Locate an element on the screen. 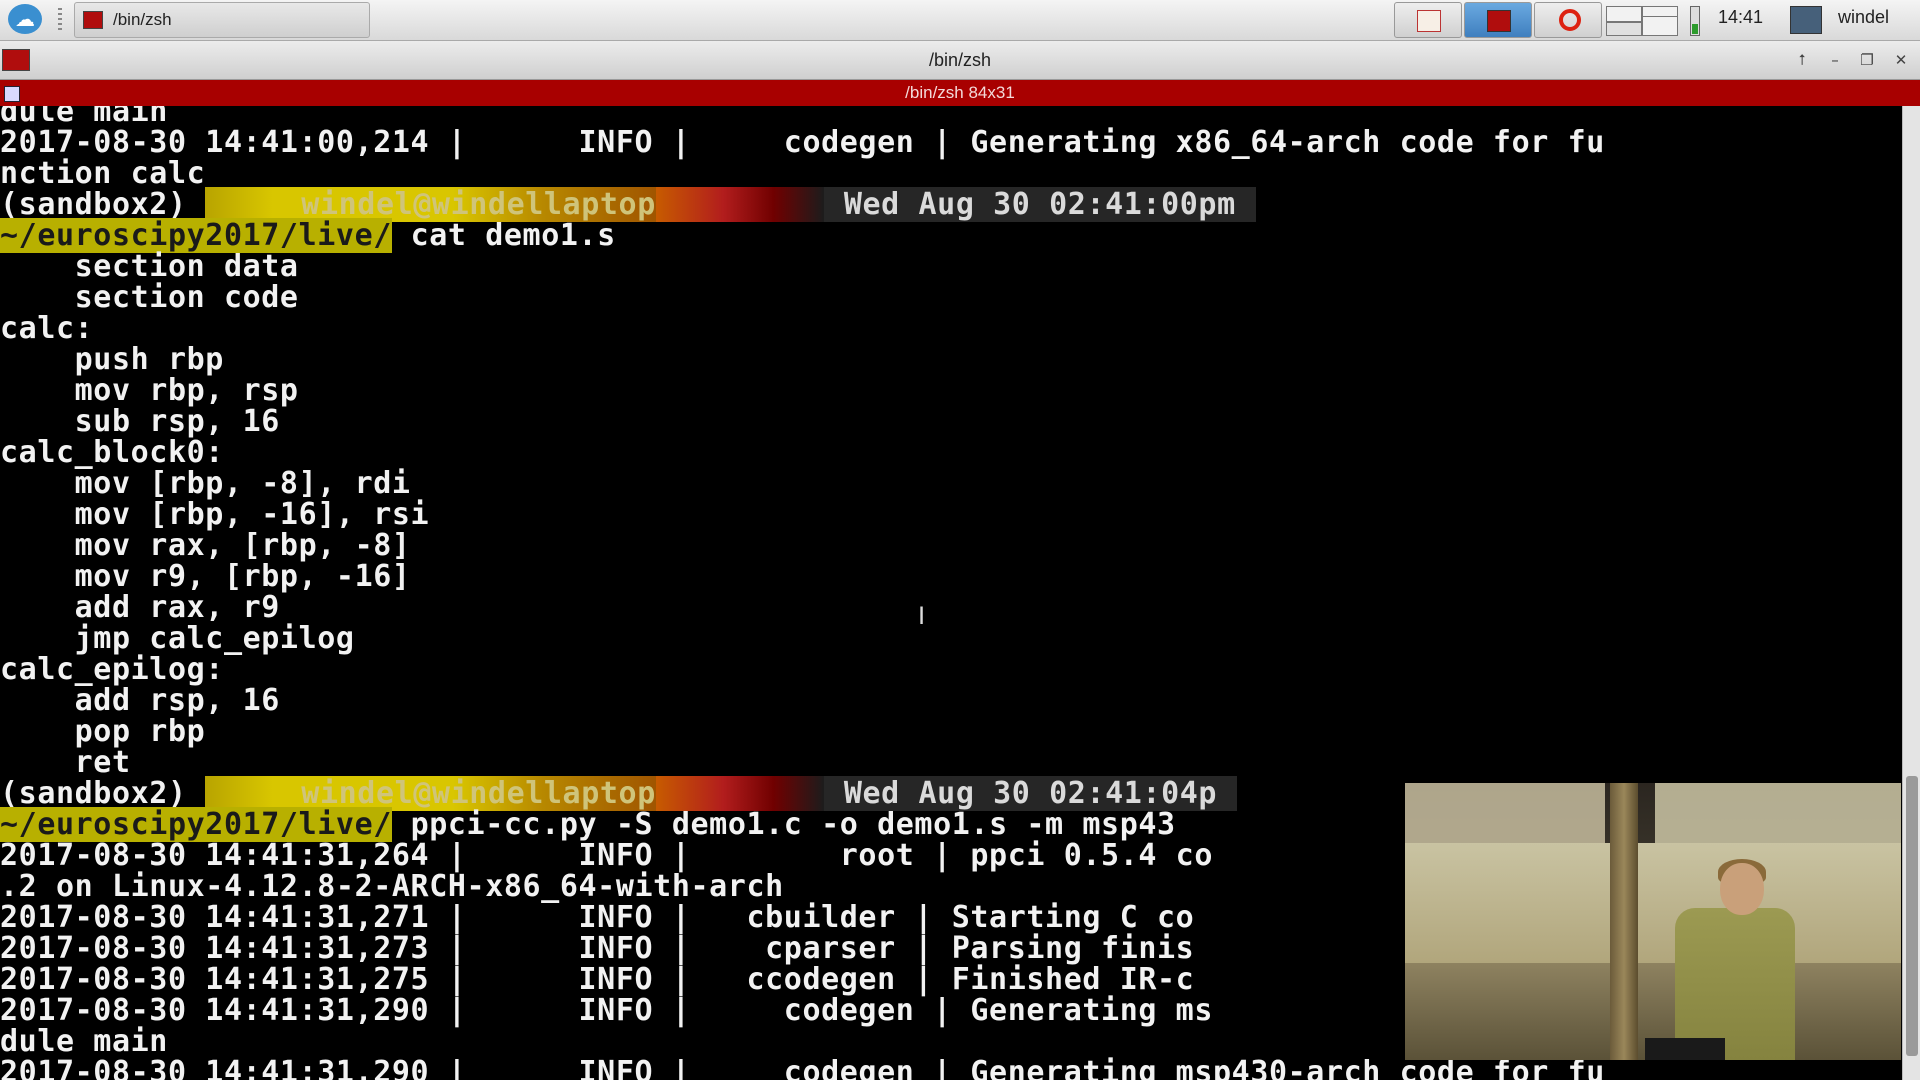 This screenshot has height=1080, width=1920. terminal-line-text: mov [rbp, -8], rdi is located at coordinates (205, 483).